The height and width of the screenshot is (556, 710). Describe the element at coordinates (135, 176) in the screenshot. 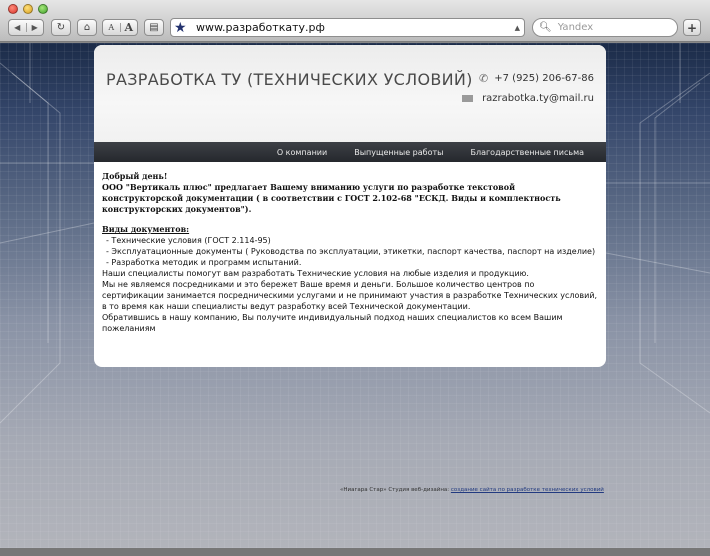

I see `greeting: Добрый день!` at that location.